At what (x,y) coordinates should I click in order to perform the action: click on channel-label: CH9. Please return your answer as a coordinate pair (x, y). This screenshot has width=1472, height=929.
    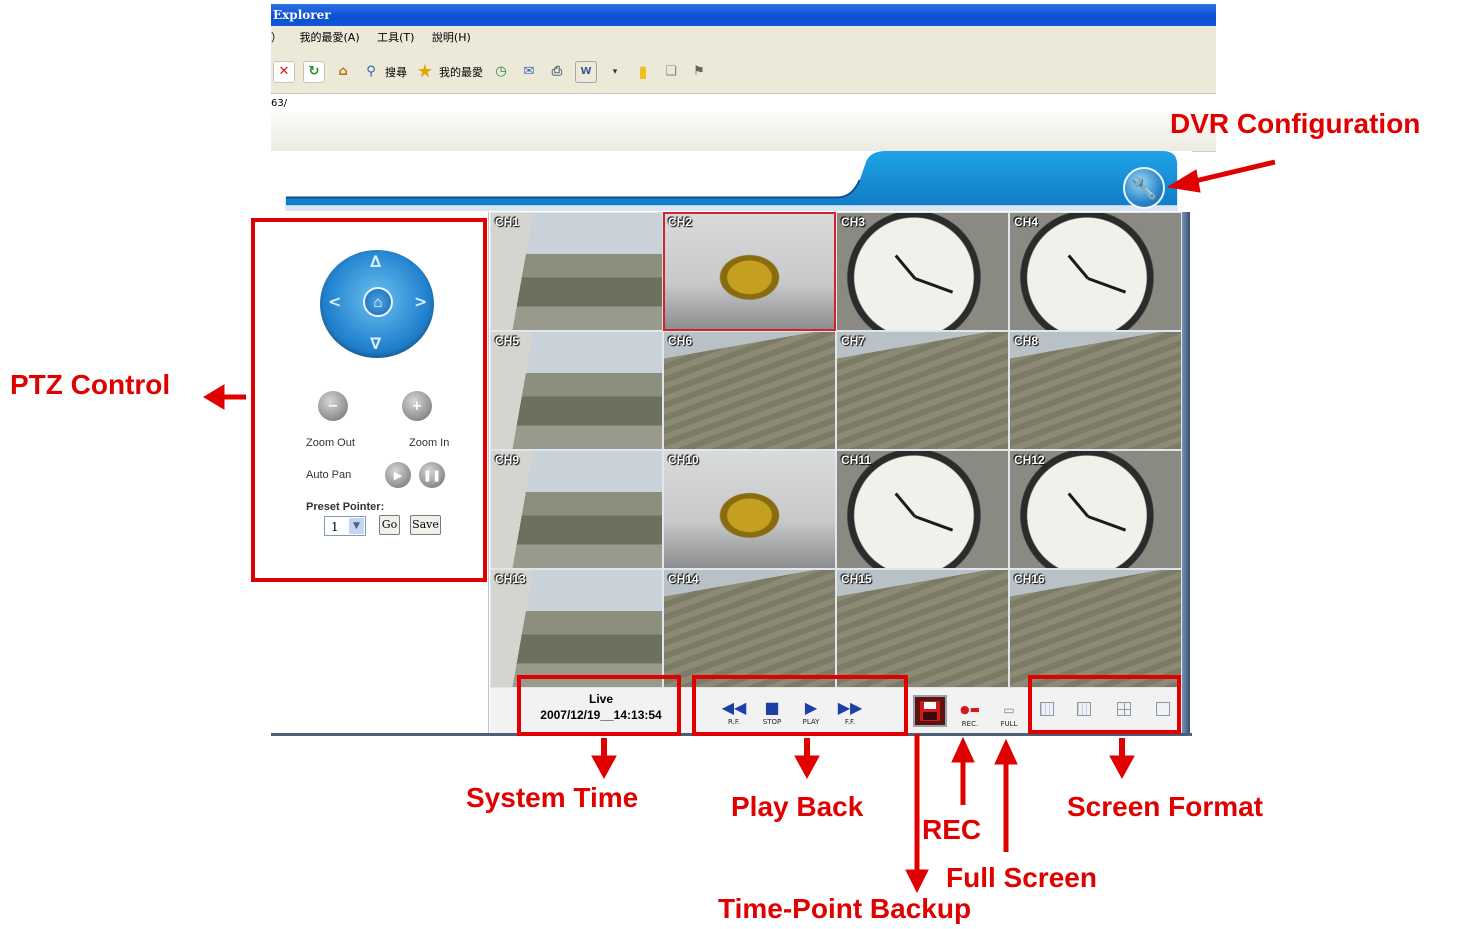
    Looking at the image, I should click on (507, 460).